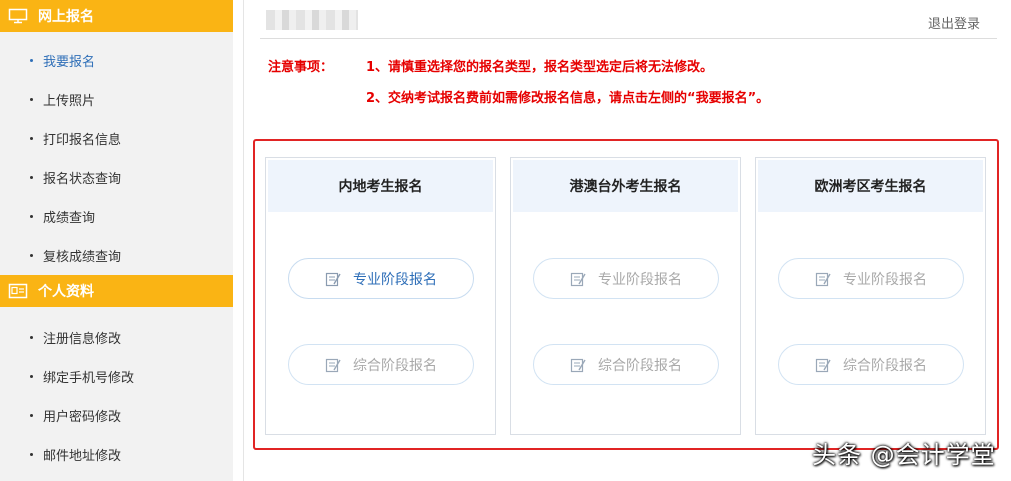 The image size is (1011, 481). I want to click on watermark: 头条 @会计学堂, so click(904, 455).